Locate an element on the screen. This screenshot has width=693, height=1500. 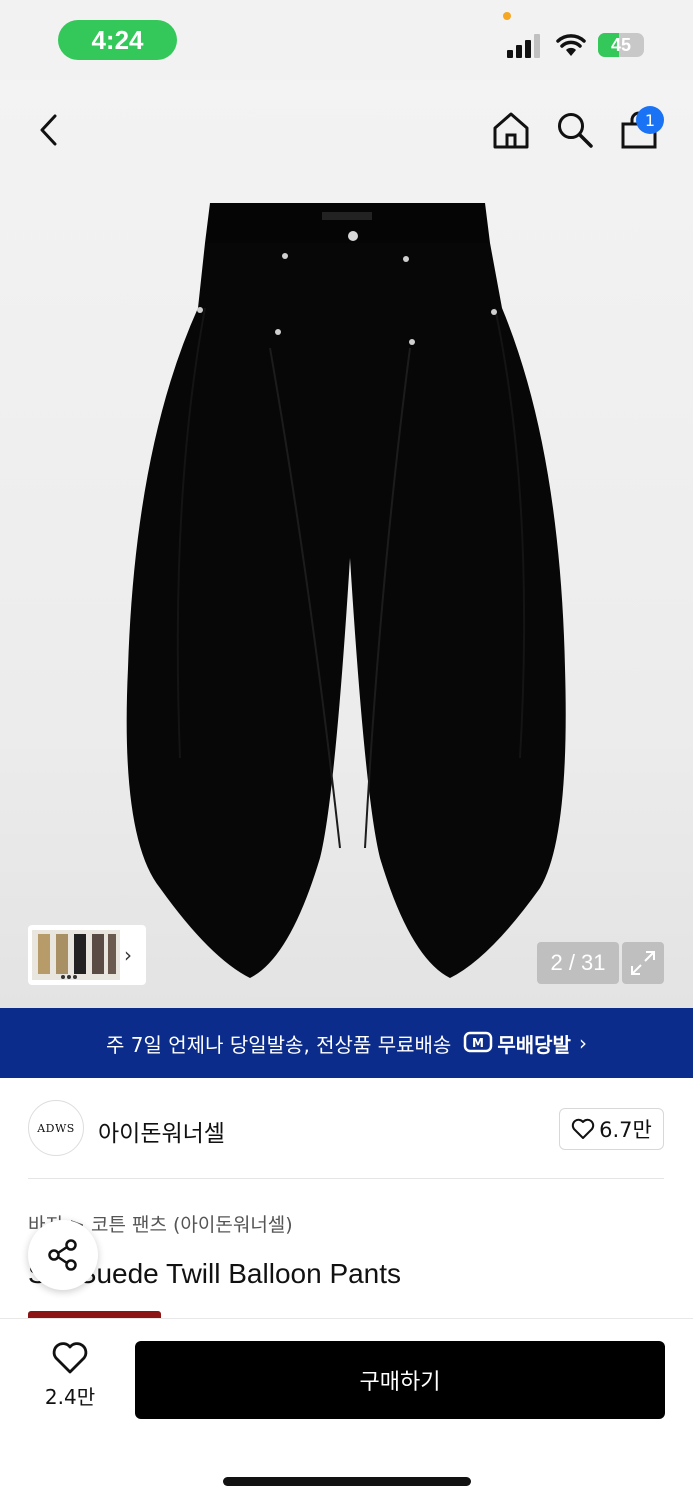
mic-indicator-dot is located at coordinates (507, 16).